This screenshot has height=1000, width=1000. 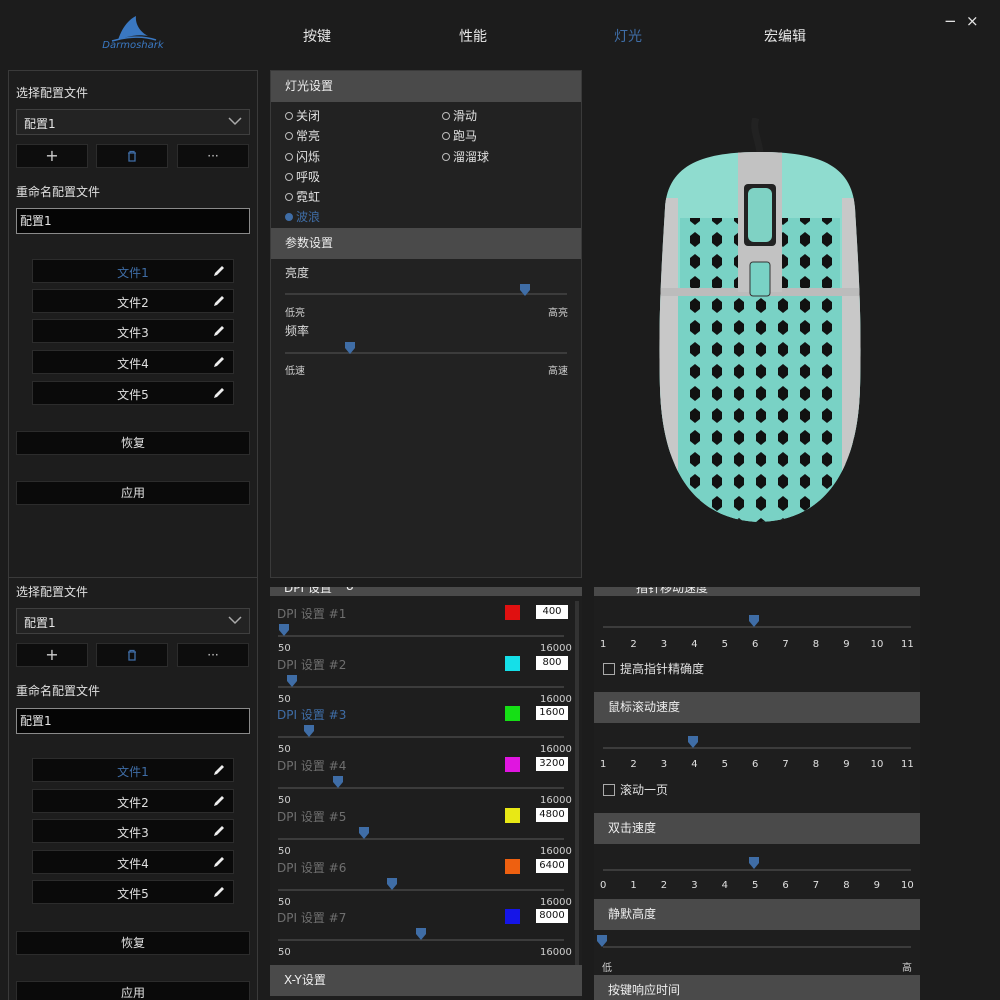 I want to click on mode-neon: 霓虹, so click(x=302, y=196).